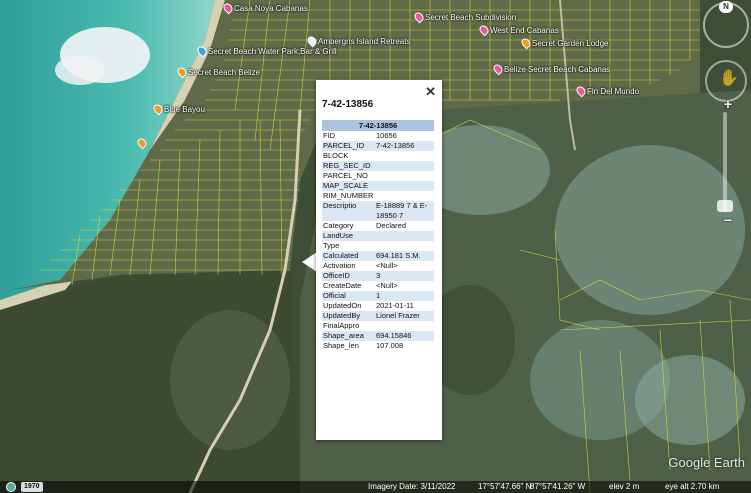 The height and width of the screenshot is (493, 751). What do you see at coordinates (331, 245) in the screenshot?
I see `attribute-key: Type` at bounding box center [331, 245].